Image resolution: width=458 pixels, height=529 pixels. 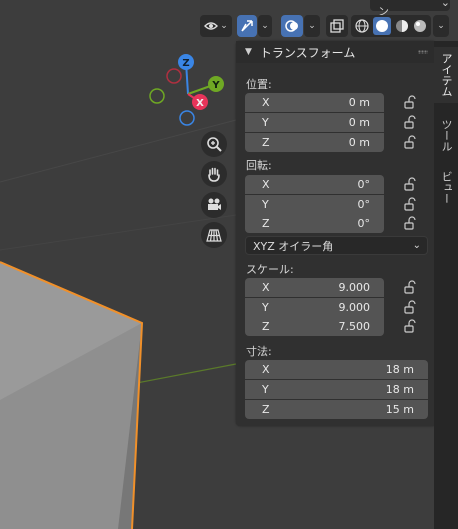 I want to click on panel-title: トランスフォーム, so click(x=307, y=52).